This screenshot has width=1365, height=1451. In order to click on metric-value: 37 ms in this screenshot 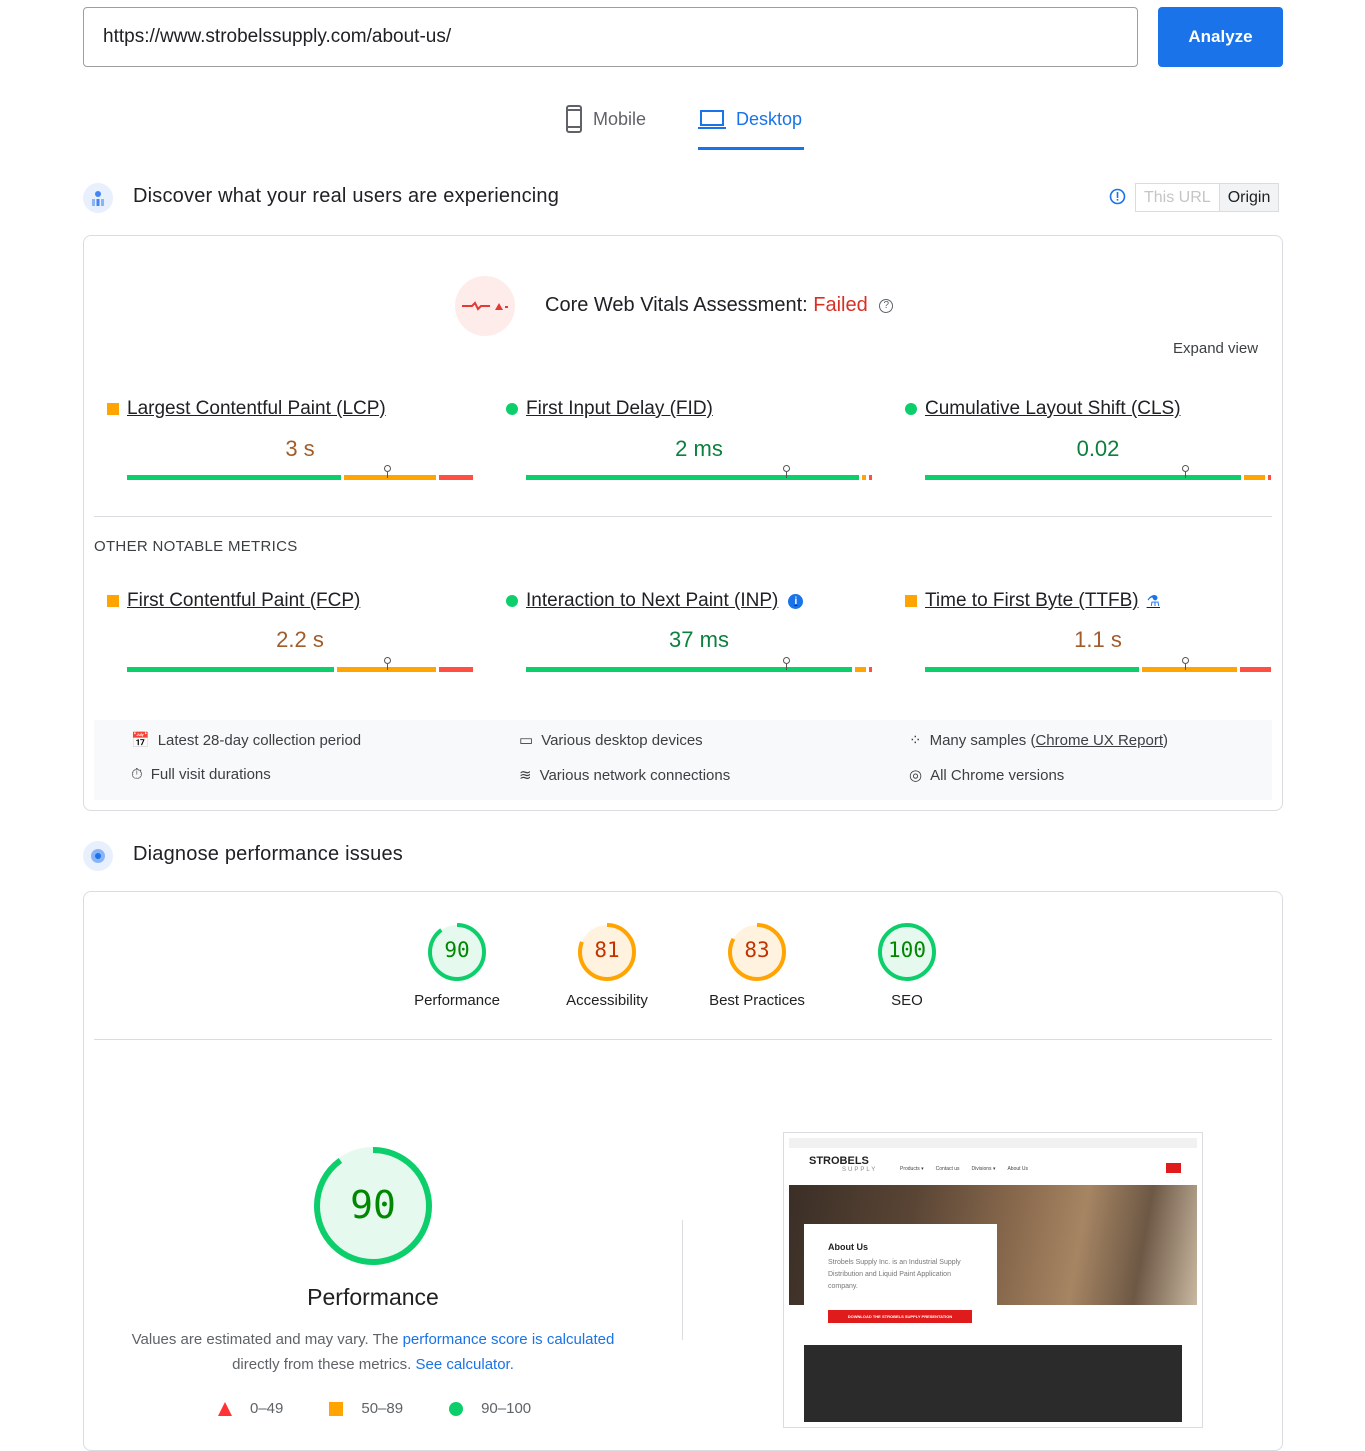, I will do `click(699, 639)`.